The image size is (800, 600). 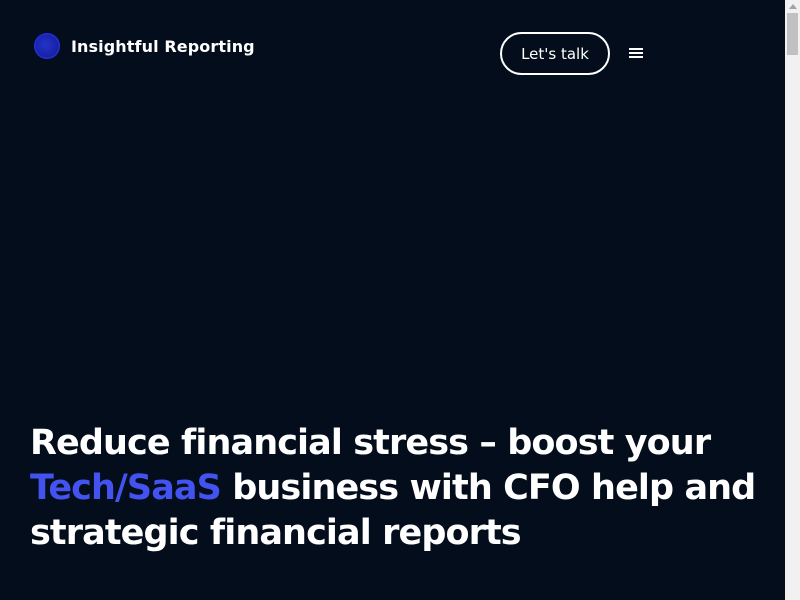 I want to click on brand-link: Insightful Reporting, so click(x=144, y=46).